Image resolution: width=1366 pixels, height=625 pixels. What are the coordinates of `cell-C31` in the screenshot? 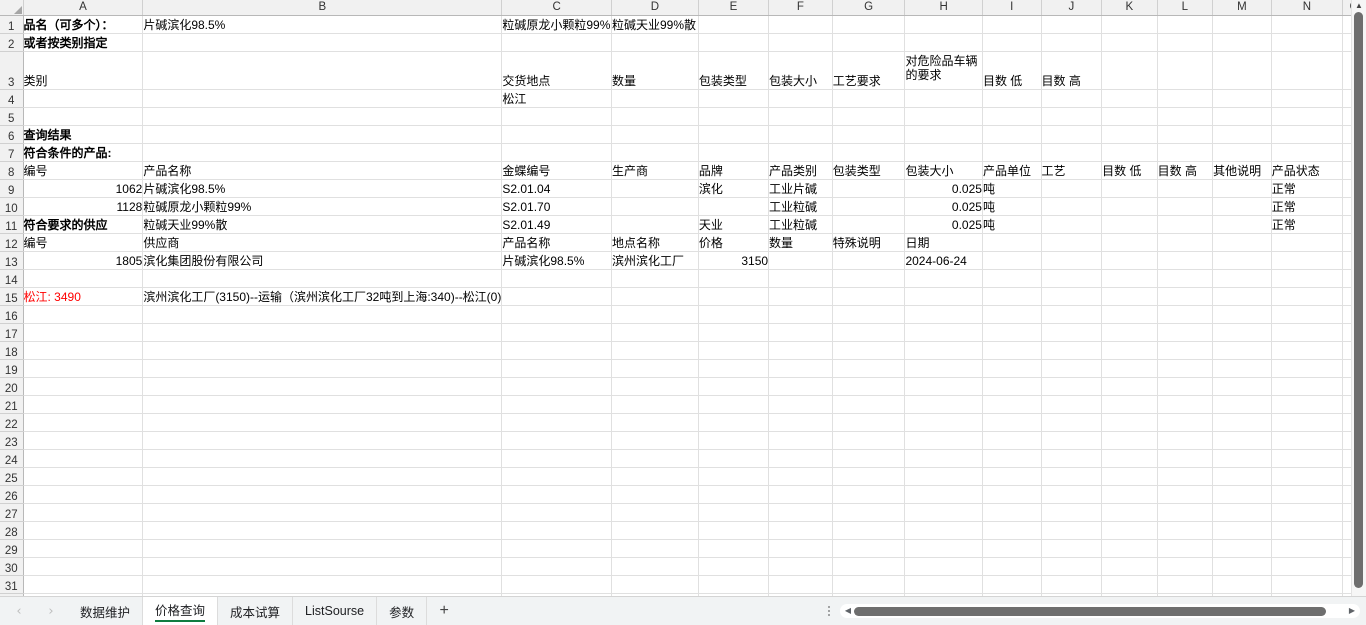 It's located at (556, 584).